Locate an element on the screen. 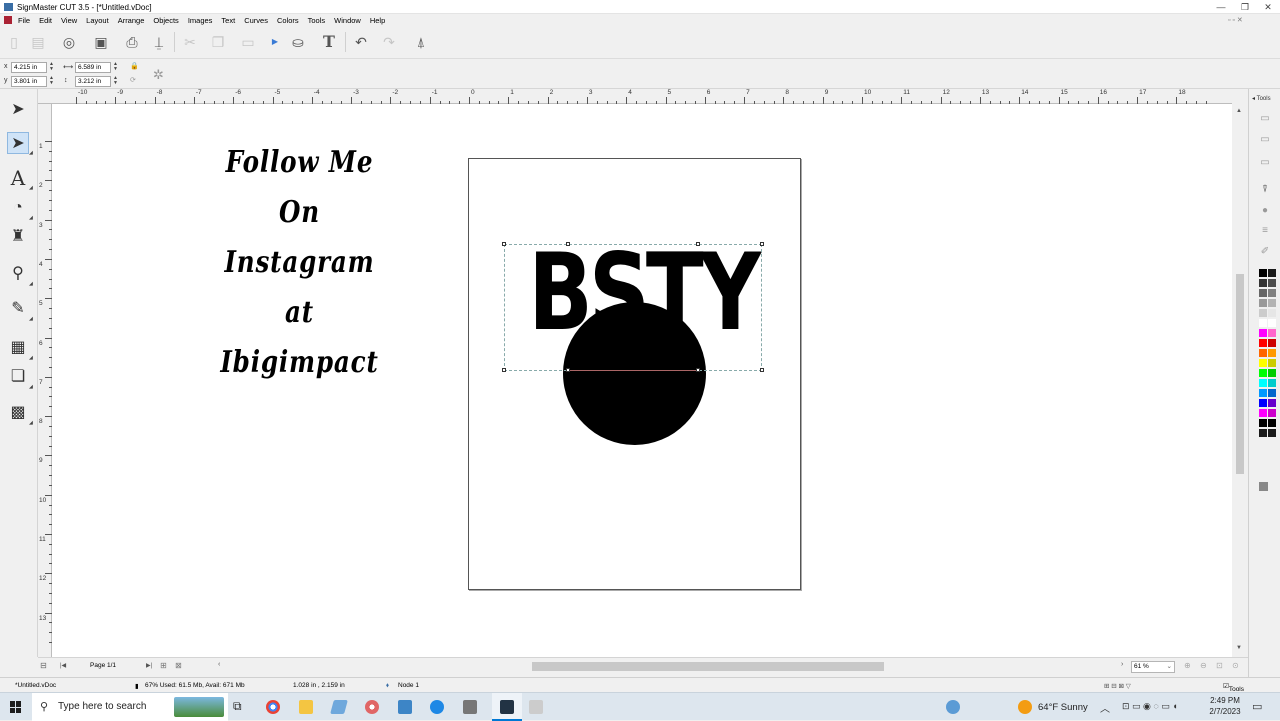  zoom-select: 61 % ⌄ is located at coordinates (1153, 667).